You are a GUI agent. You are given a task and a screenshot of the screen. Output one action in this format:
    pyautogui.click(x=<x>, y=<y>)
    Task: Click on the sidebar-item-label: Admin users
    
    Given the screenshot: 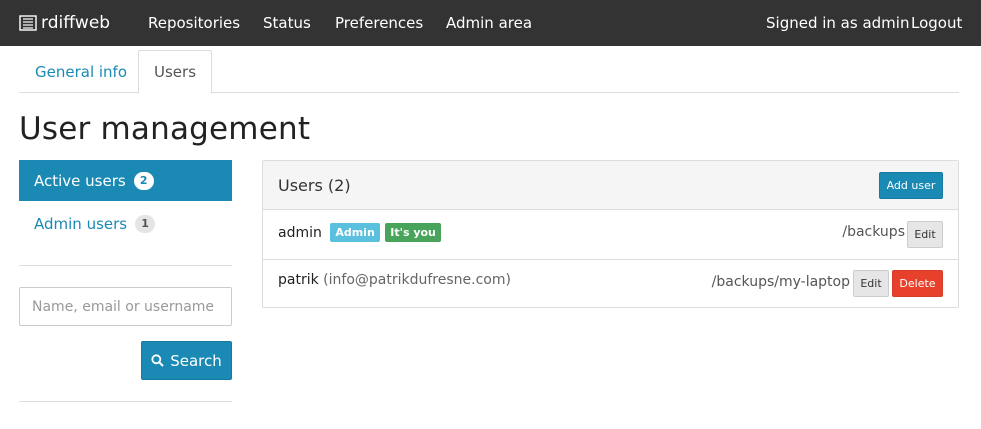 What is the action you would take?
    pyautogui.click(x=81, y=223)
    